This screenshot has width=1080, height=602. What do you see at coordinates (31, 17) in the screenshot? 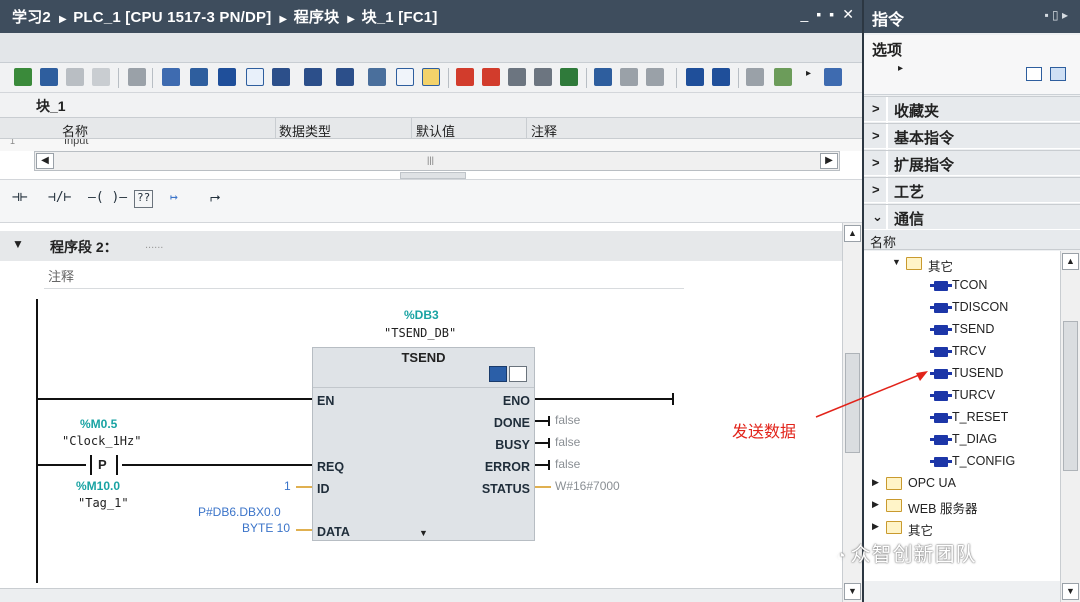
I see `breadcrumb-project: 学习2` at bounding box center [31, 17].